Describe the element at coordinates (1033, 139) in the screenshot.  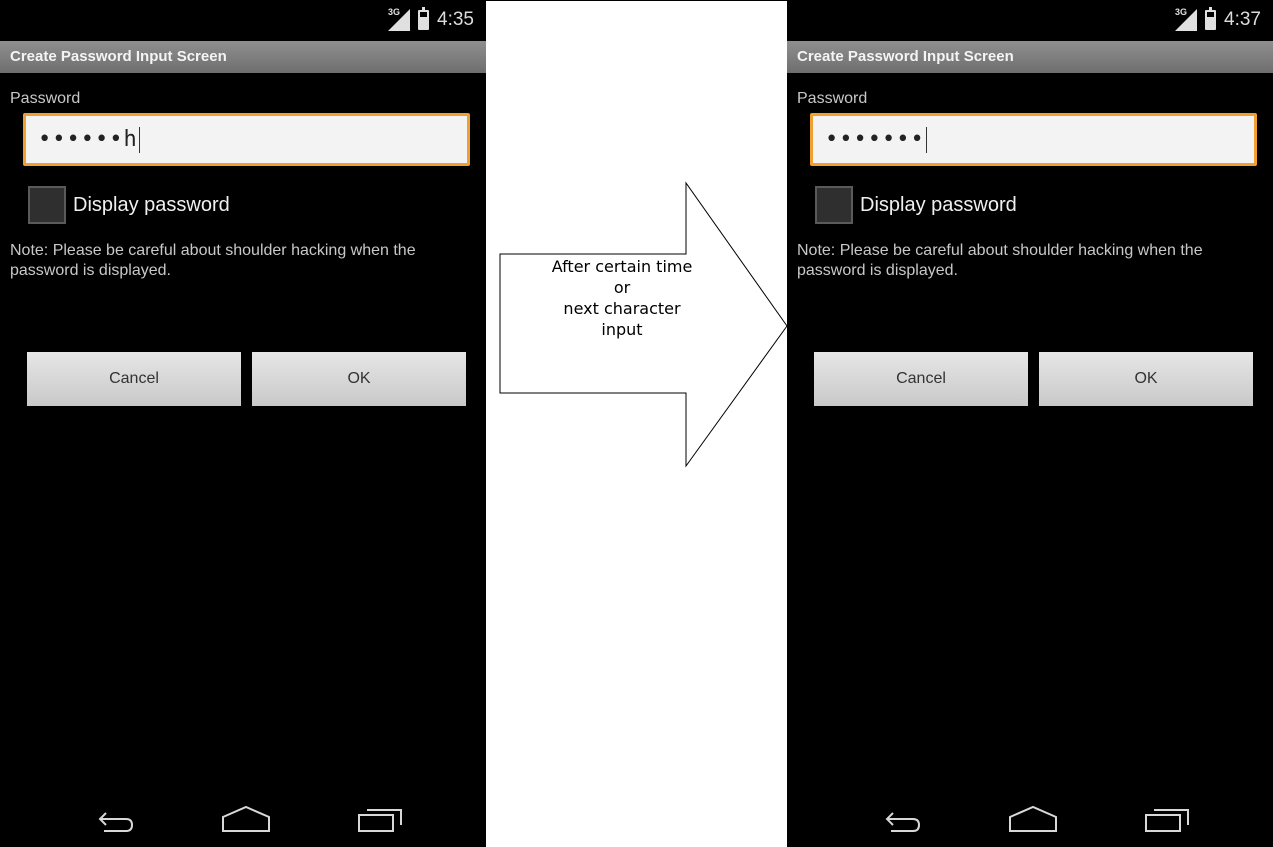
I see `password-input: •••••••` at that location.